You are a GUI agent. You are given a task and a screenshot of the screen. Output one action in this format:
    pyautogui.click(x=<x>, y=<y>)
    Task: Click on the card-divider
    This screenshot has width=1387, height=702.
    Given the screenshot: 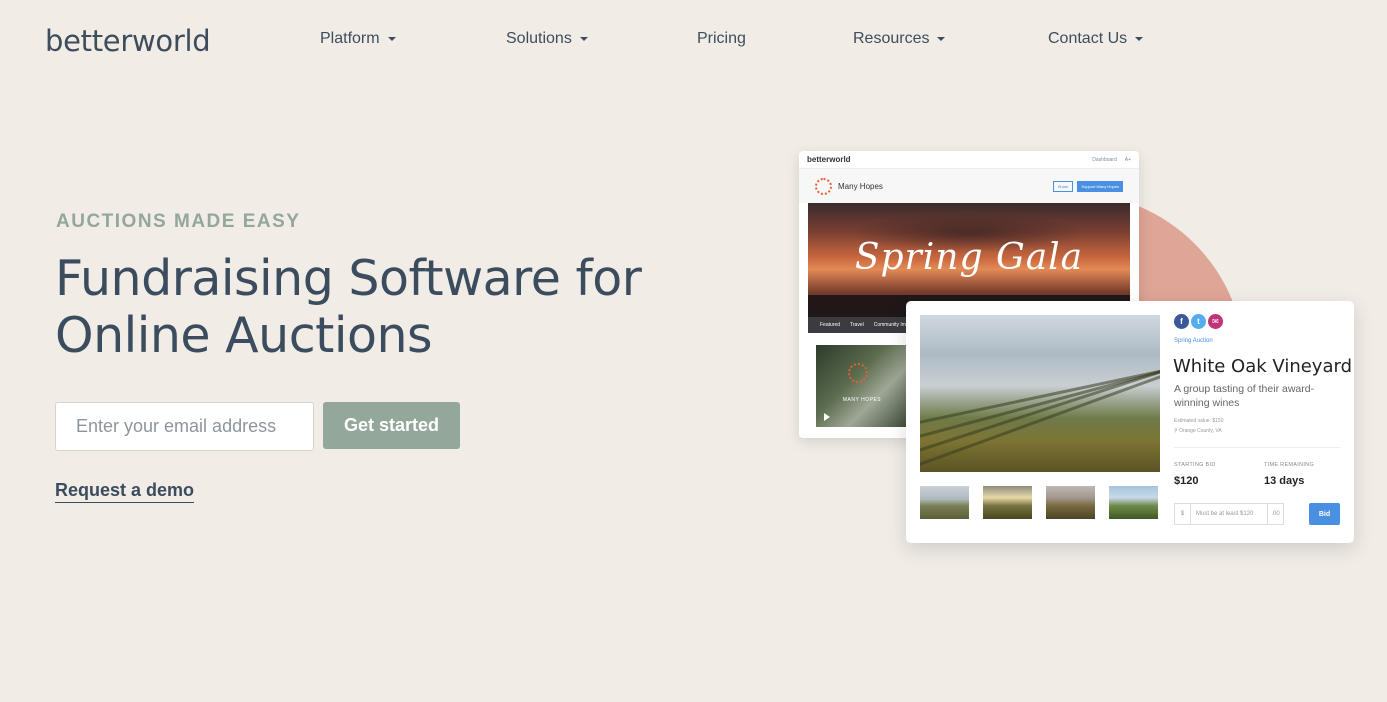 What is the action you would take?
    pyautogui.click(x=1257, y=447)
    